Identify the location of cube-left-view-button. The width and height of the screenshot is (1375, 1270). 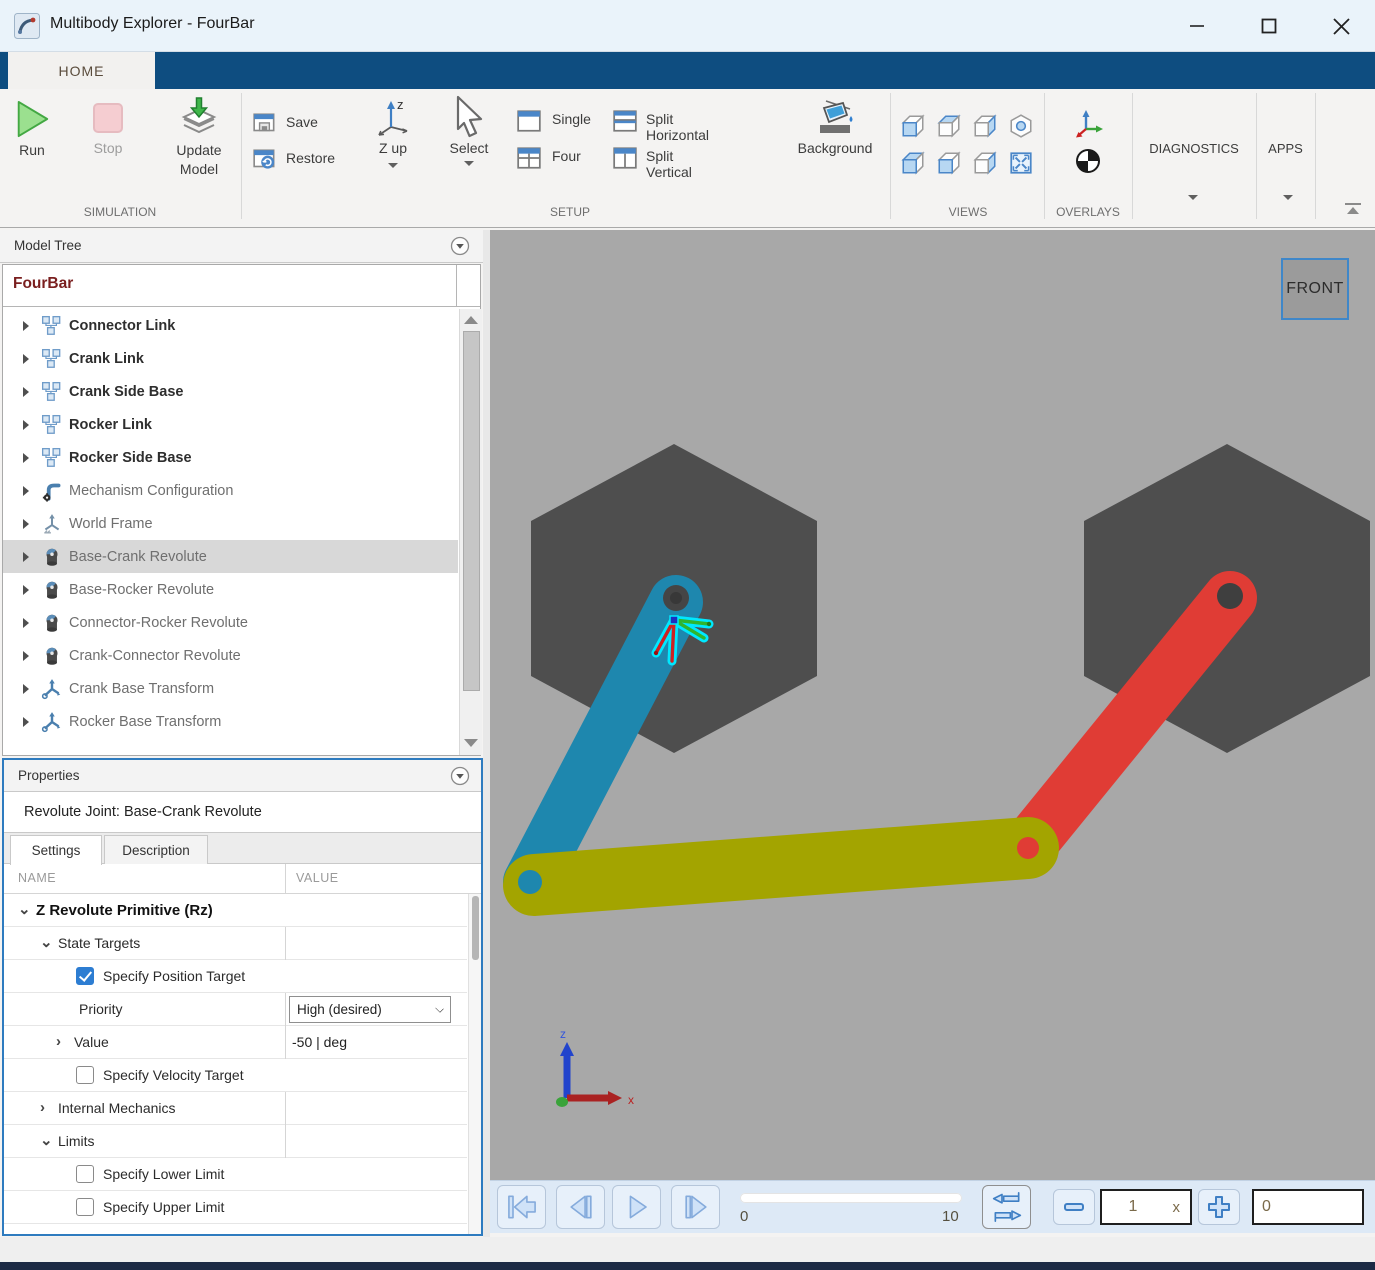
(985, 126).